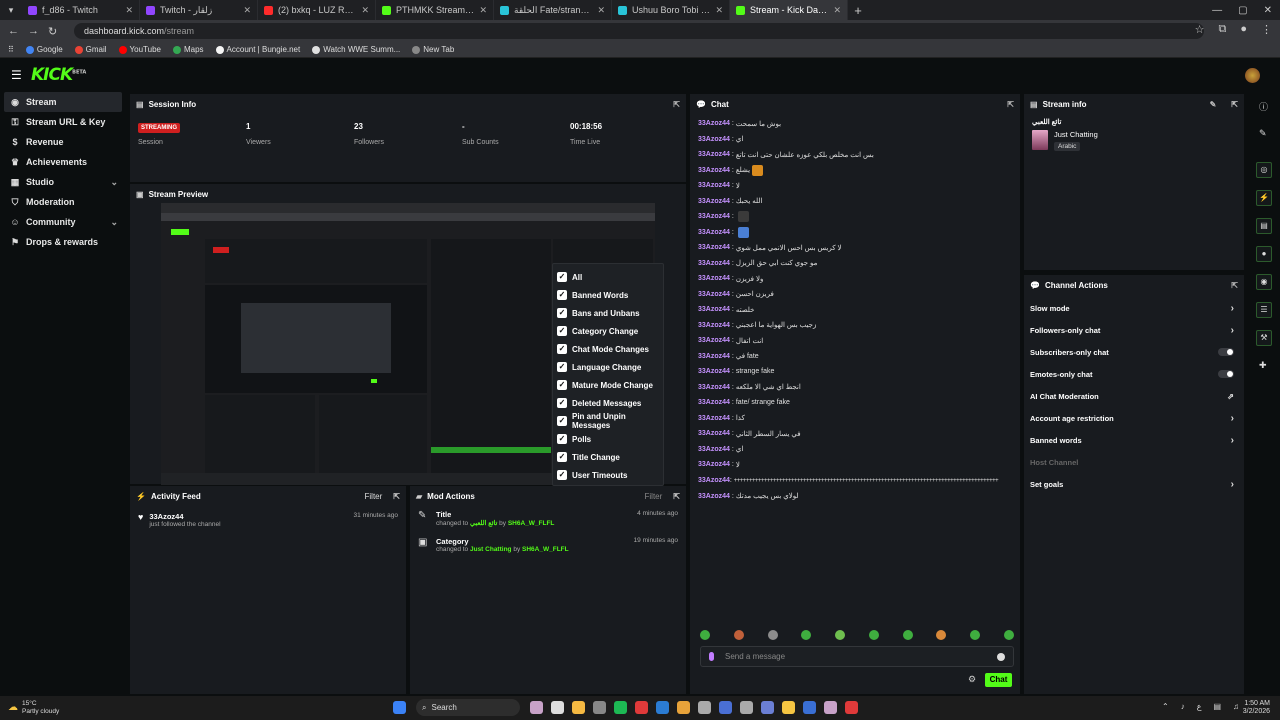 This screenshot has height=720, width=1280. Describe the element at coordinates (711, 656) in the screenshot. I see `mic-icon` at that location.